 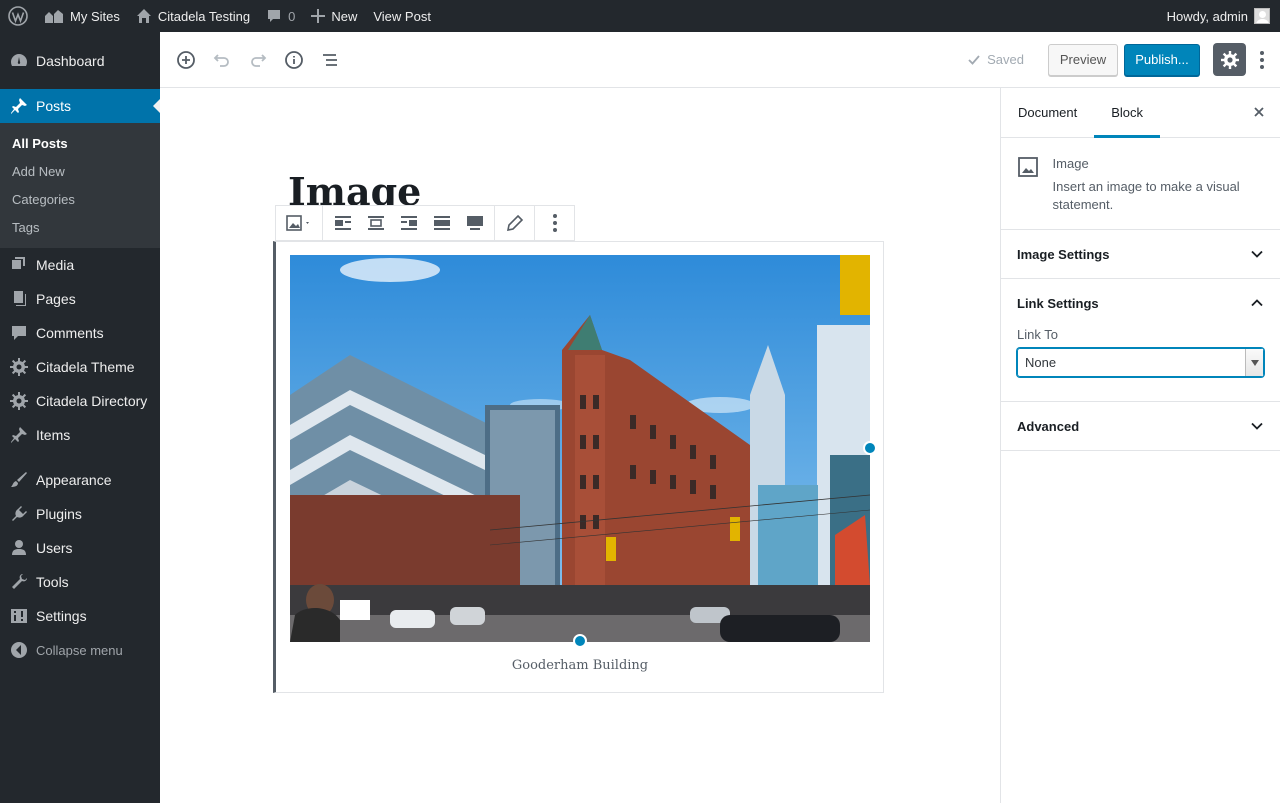 What do you see at coordinates (554, 223) in the screenshot?
I see `block-more-options-button` at bounding box center [554, 223].